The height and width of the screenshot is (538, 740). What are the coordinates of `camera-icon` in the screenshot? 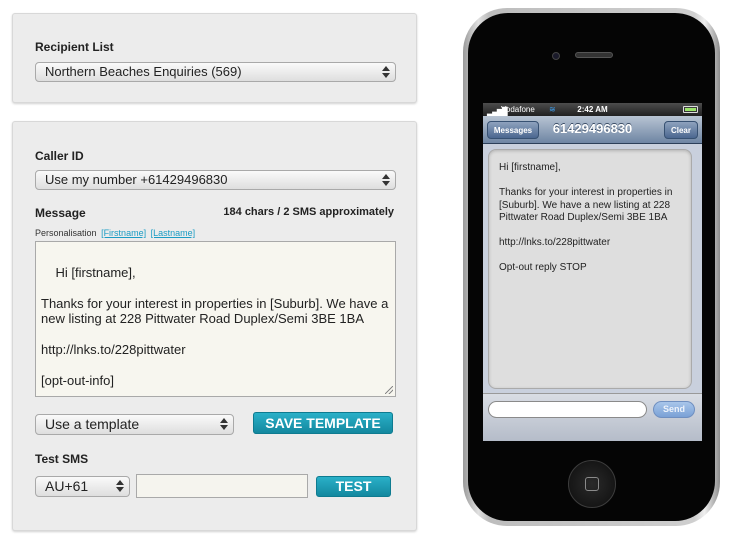 It's located at (556, 56).